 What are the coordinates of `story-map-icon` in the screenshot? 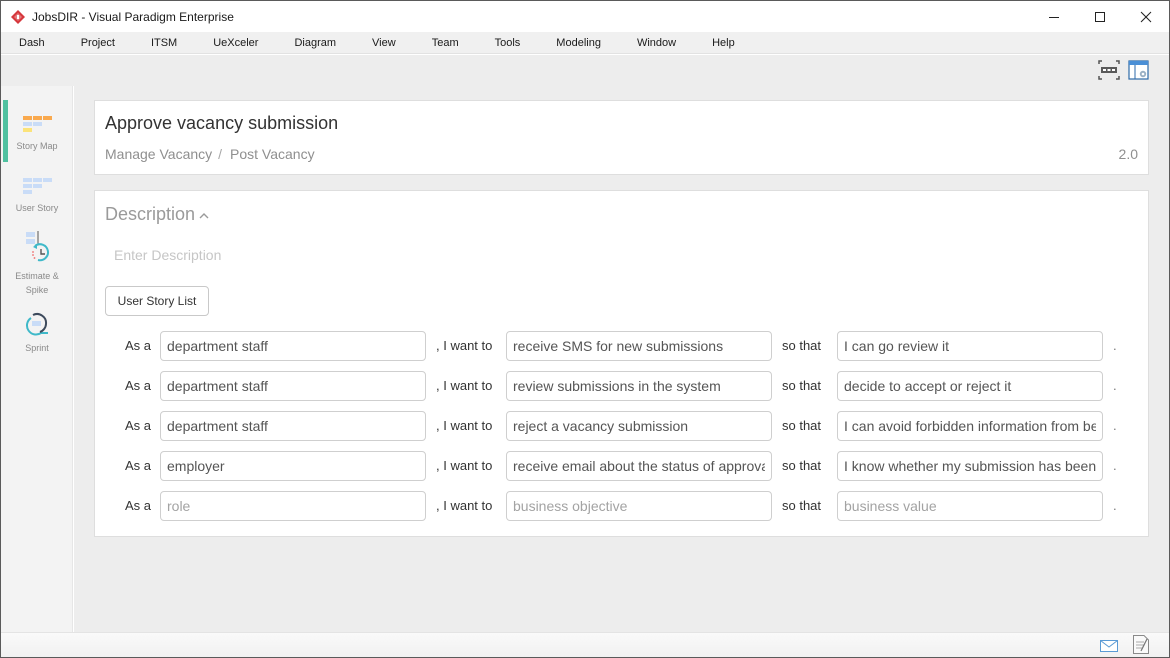 It's located at (37, 124).